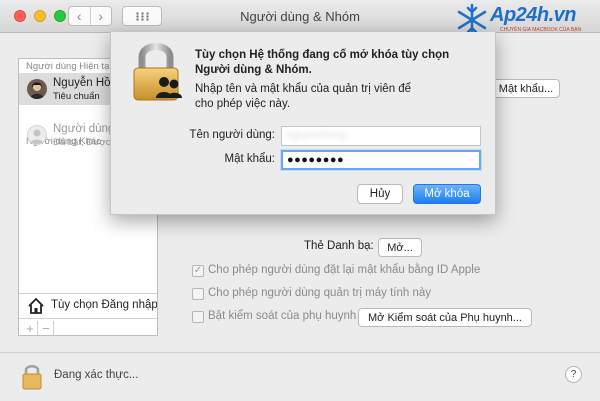 This screenshot has width=600, height=401. Describe the element at coordinates (282, 316) in the screenshot. I see `parental-controls-label: Bật kiểm soát của phụ huynh` at that location.